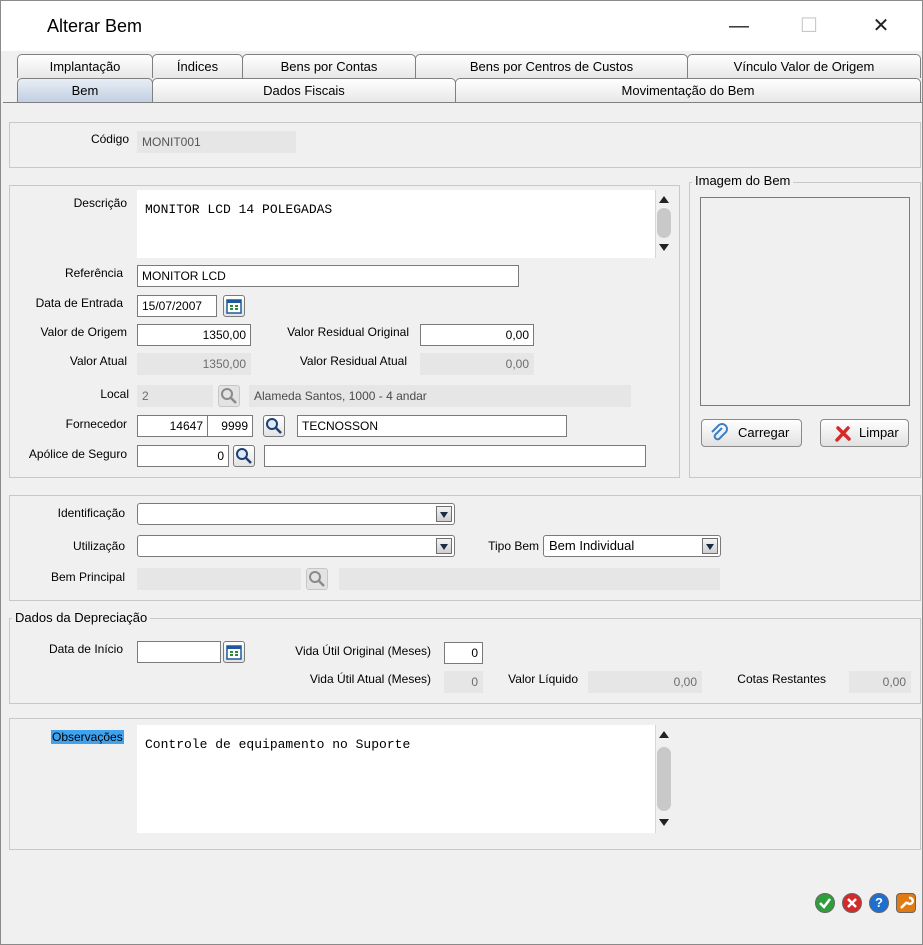  Describe the element at coordinates (370, 679) in the screenshot. I see `vida-util-atual-label: Vida Útil Atual (Meses)` at that location.